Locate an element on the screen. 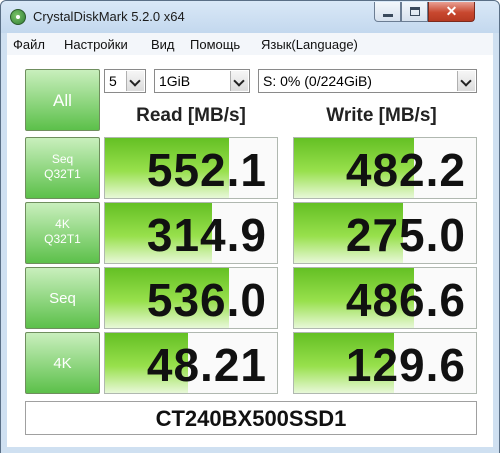 The image size is (500, 453). result-value: 552.1 is located at coordinates (206, 170).